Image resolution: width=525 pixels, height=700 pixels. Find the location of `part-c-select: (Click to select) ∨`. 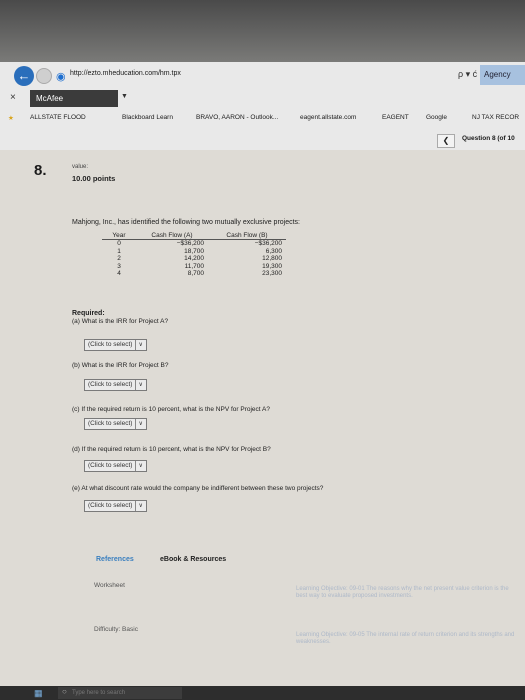

part-c-select: (Click to select) ∨ is located at coordinates (115, 424).